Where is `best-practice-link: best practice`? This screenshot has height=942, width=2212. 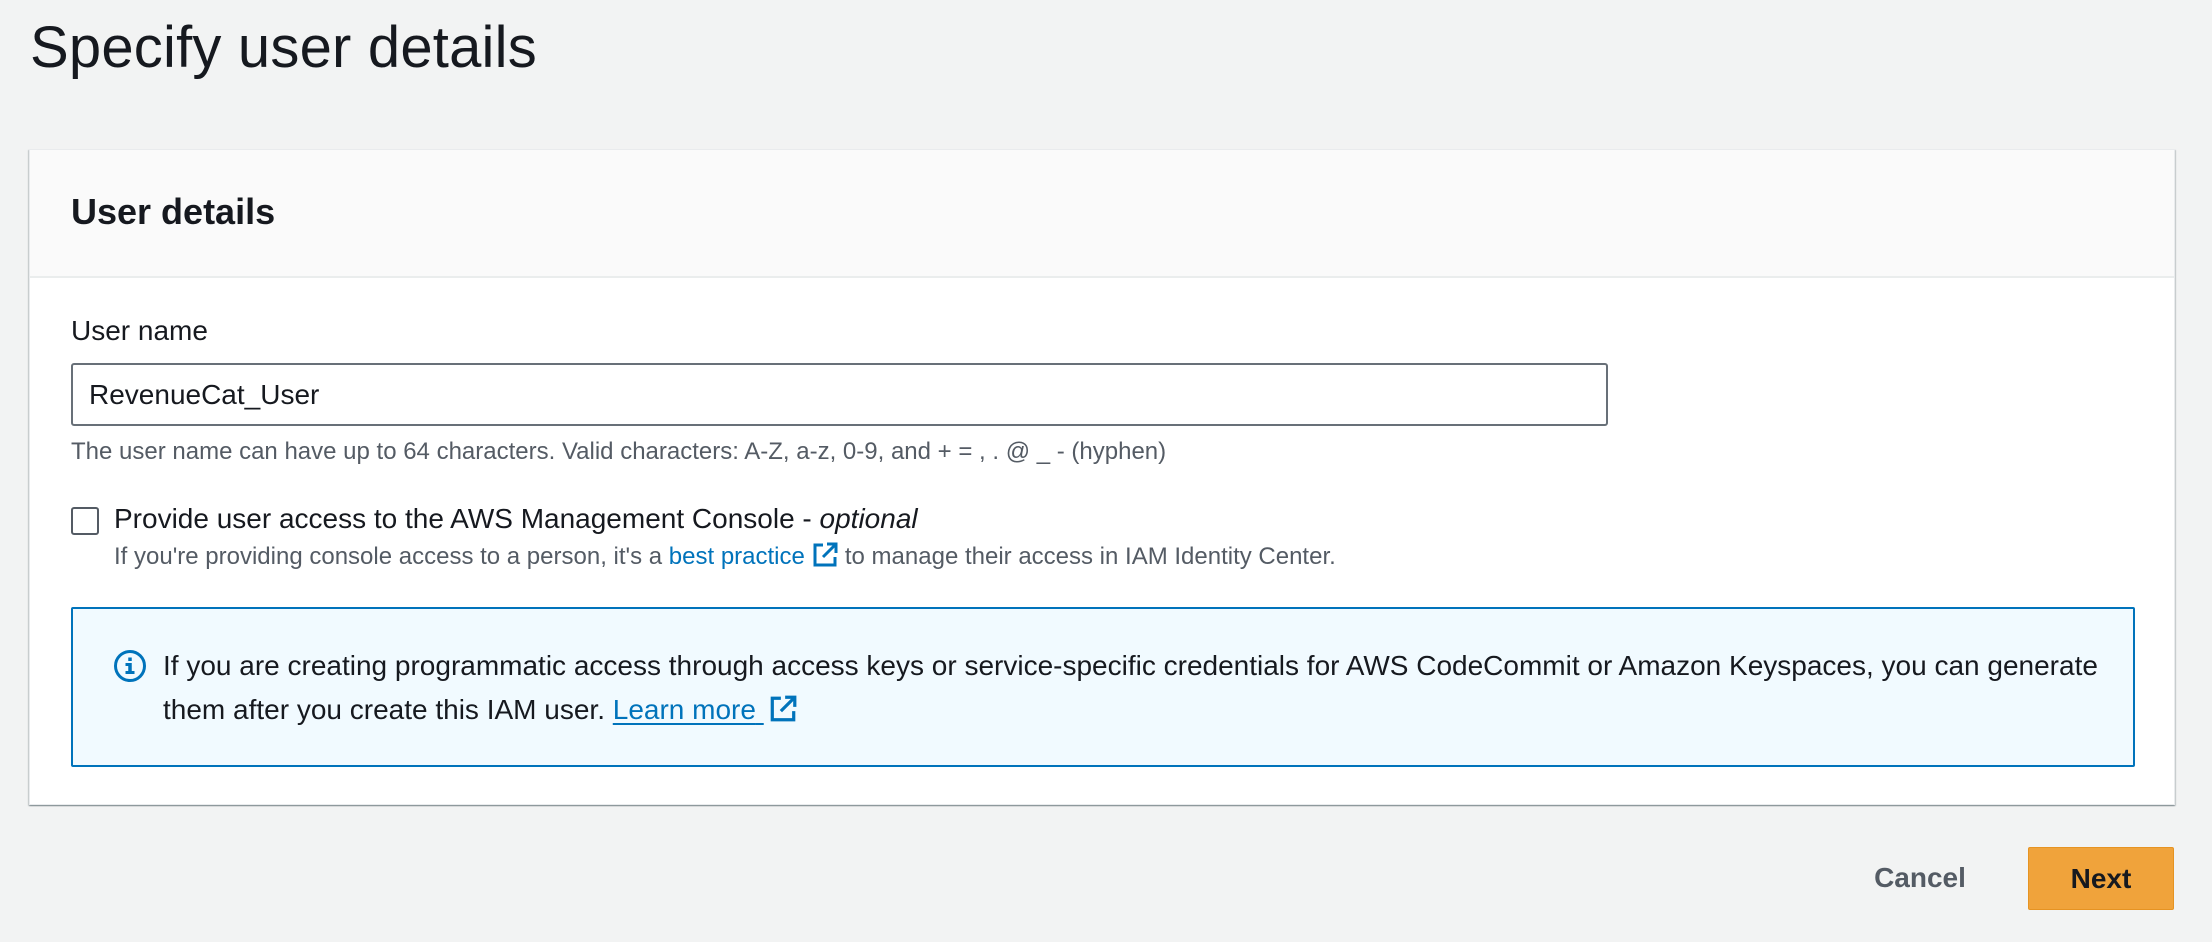 best-practice-link: best practice is located at coordinates (756, 556).